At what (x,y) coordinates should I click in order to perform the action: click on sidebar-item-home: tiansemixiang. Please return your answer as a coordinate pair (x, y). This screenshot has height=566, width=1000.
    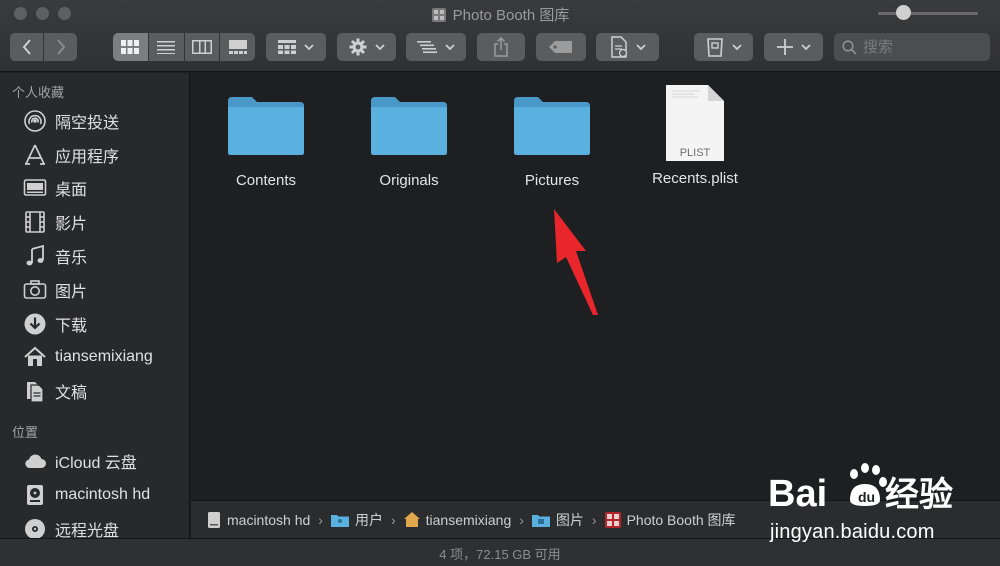
    Looking at the image, I should click on (94, 358).